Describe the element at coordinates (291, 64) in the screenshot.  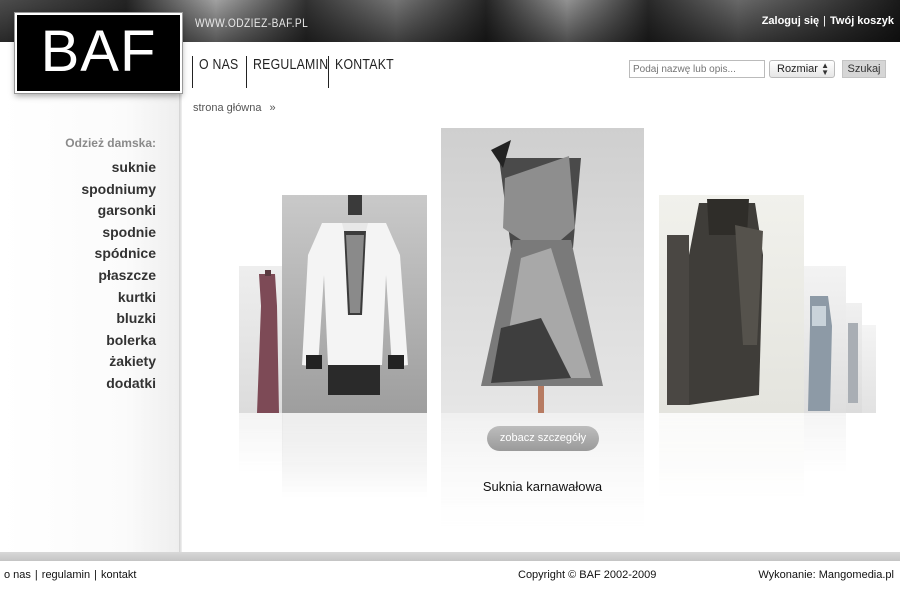
I see `nav-label: REGULAMIN` at that location.